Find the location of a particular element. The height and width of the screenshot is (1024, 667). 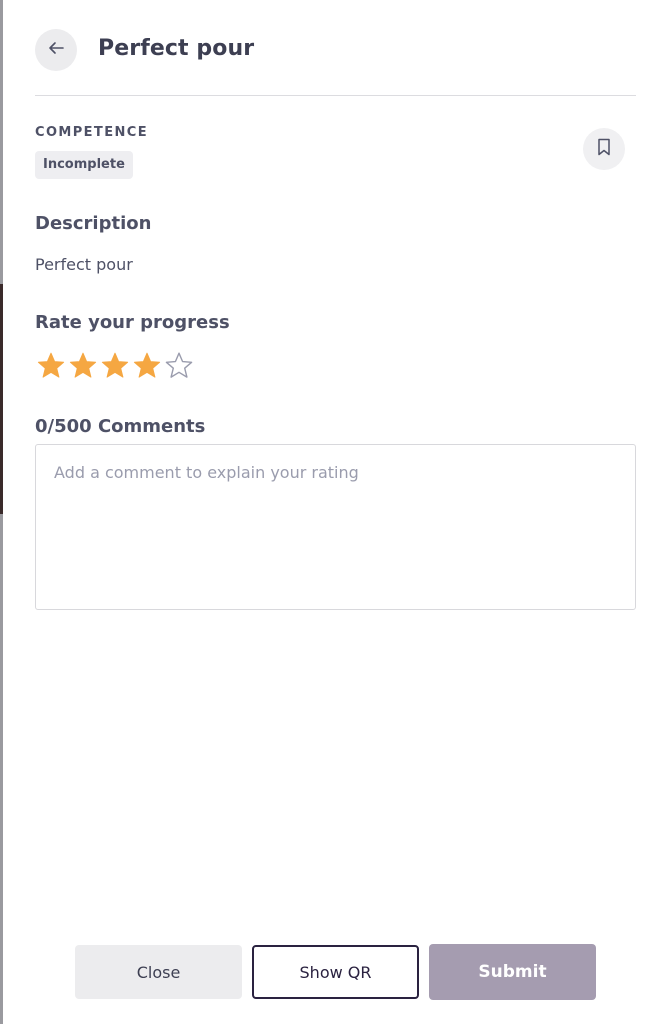

show-qr-button: Show QR is located at coordinates (335, 972).